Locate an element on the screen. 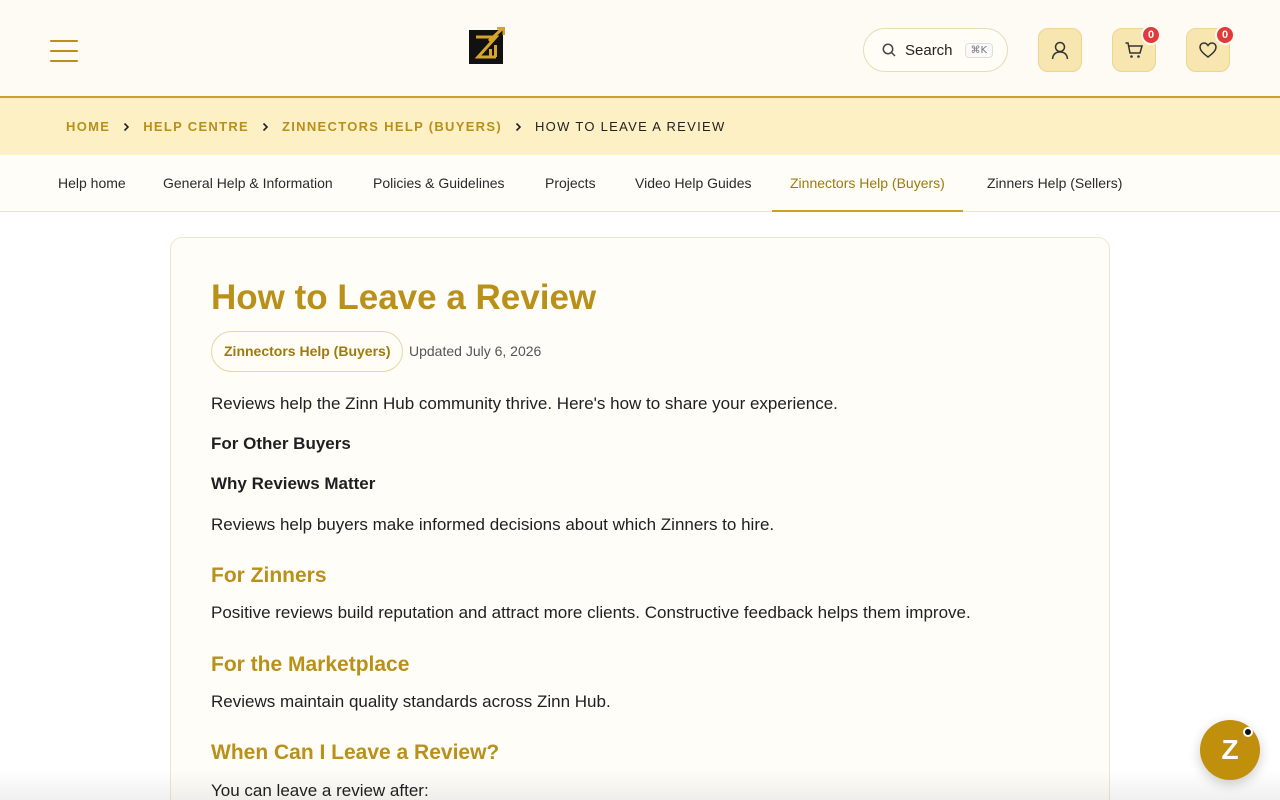  user-icon is located at coordinates (1060, 50).